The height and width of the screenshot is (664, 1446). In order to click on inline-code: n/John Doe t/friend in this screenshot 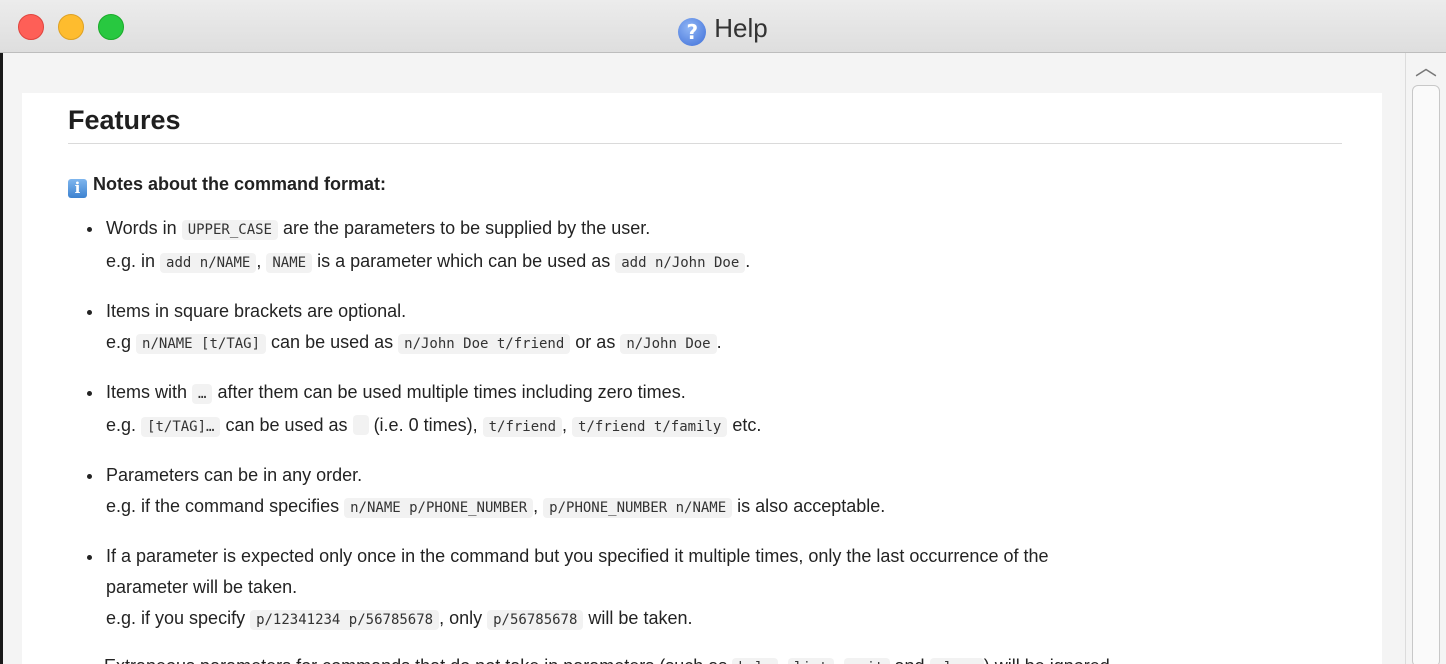, I will do `click(484, 344)`.